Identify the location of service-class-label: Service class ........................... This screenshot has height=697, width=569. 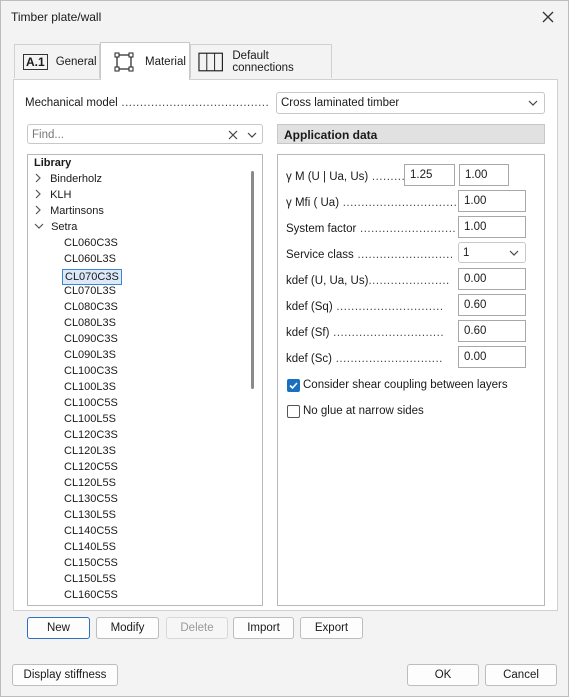
(370, 255).